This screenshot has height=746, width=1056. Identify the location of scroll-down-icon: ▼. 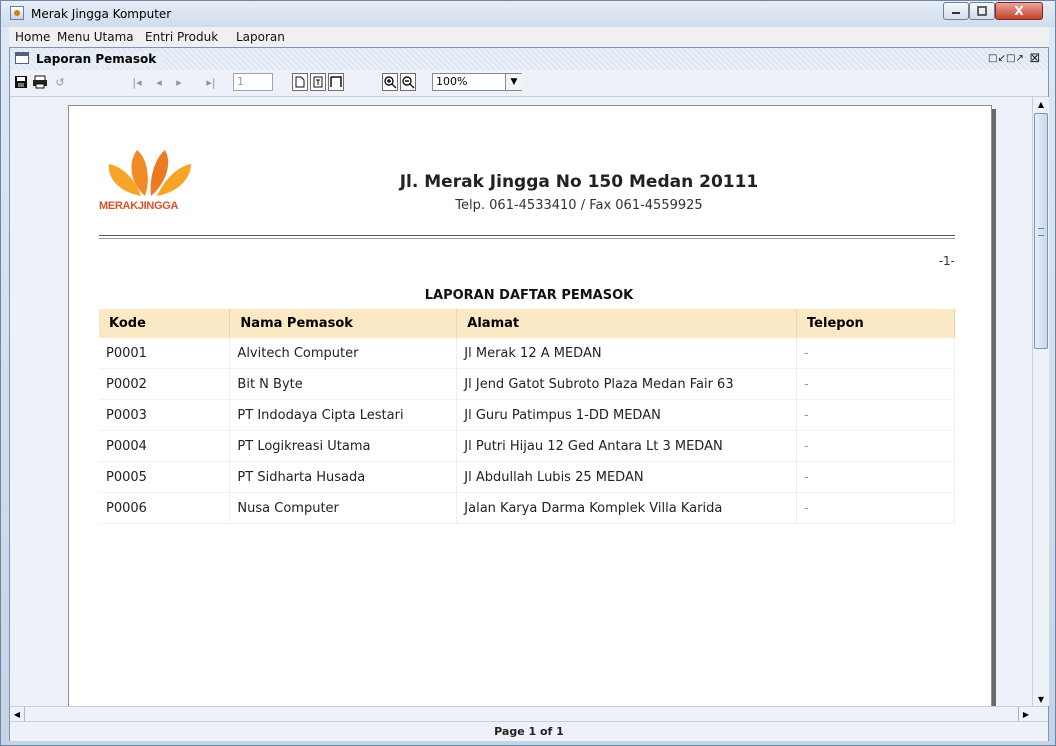
(1041, 699).